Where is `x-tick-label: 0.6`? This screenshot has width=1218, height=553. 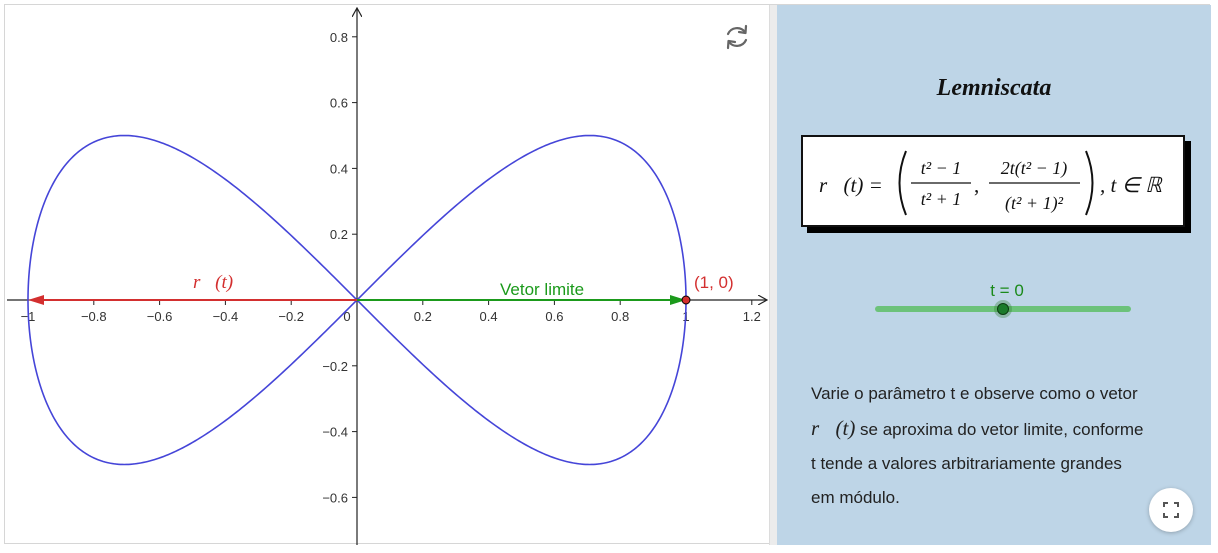 x-tick-label: 0.6 is located at coordinates (554, 316).